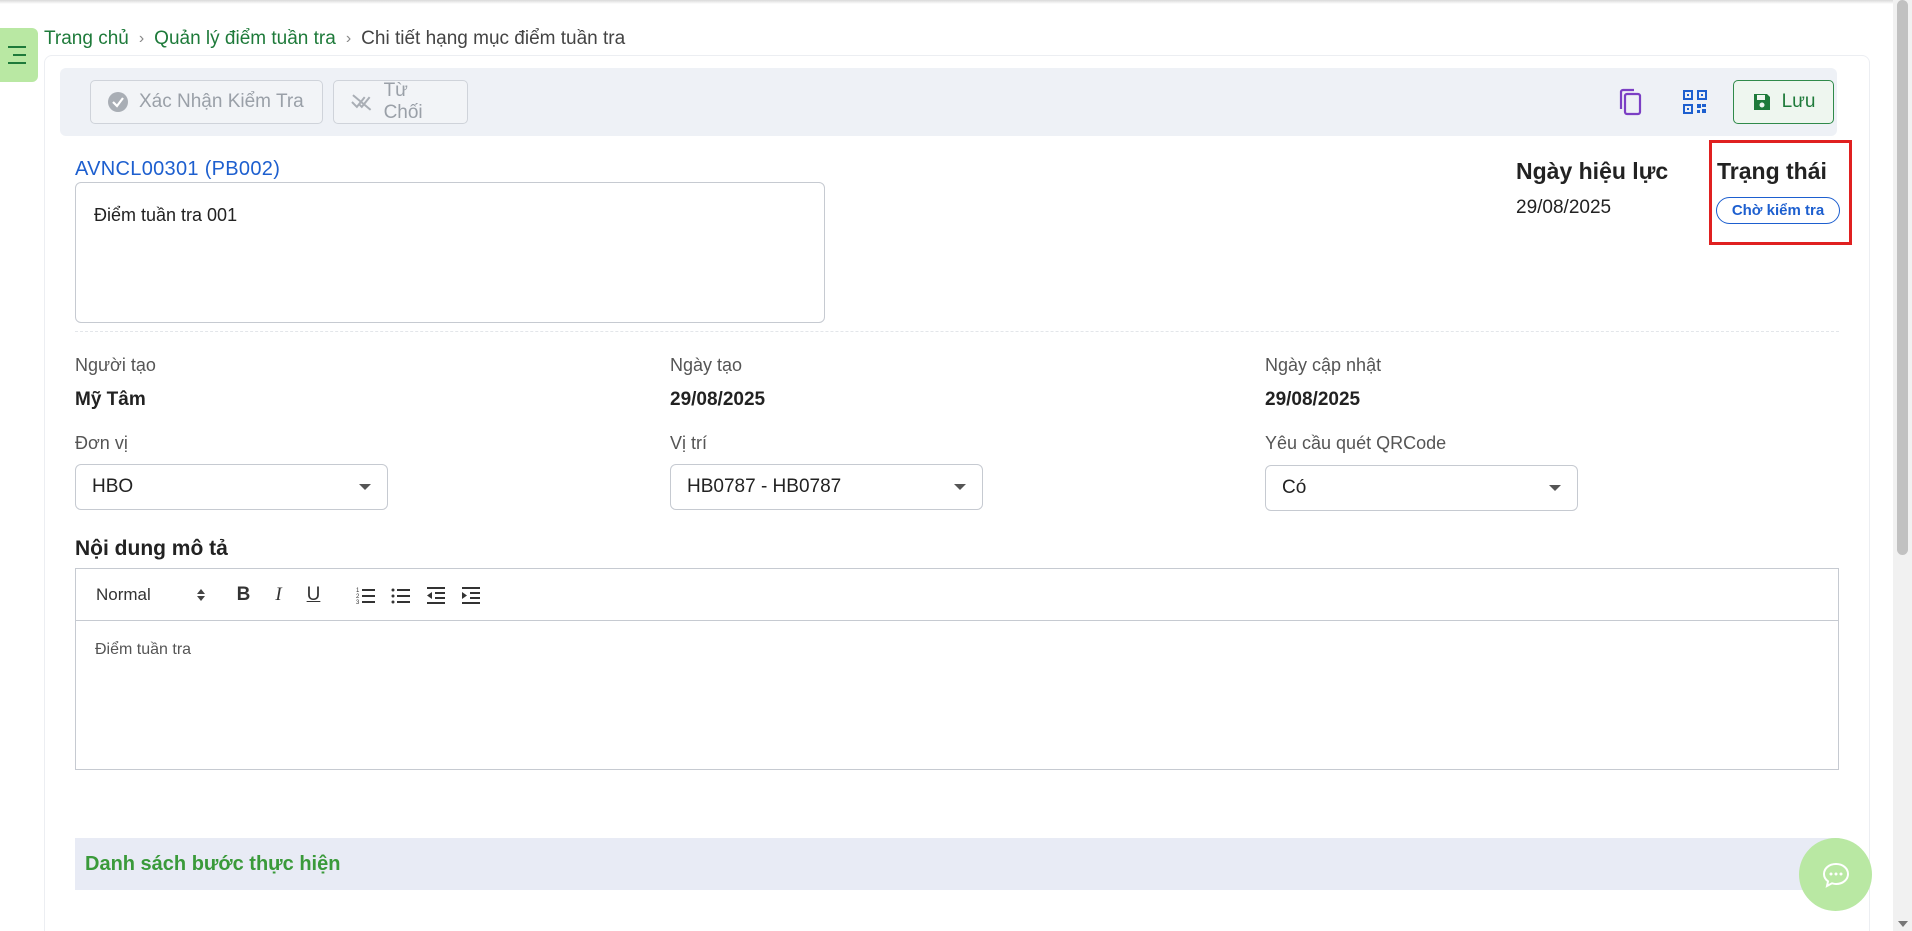 This screenshot has width=1912, height=931. Describe the element at coordinates (361, 102) in the screenshot. I see `reject-check-icon` at that location.